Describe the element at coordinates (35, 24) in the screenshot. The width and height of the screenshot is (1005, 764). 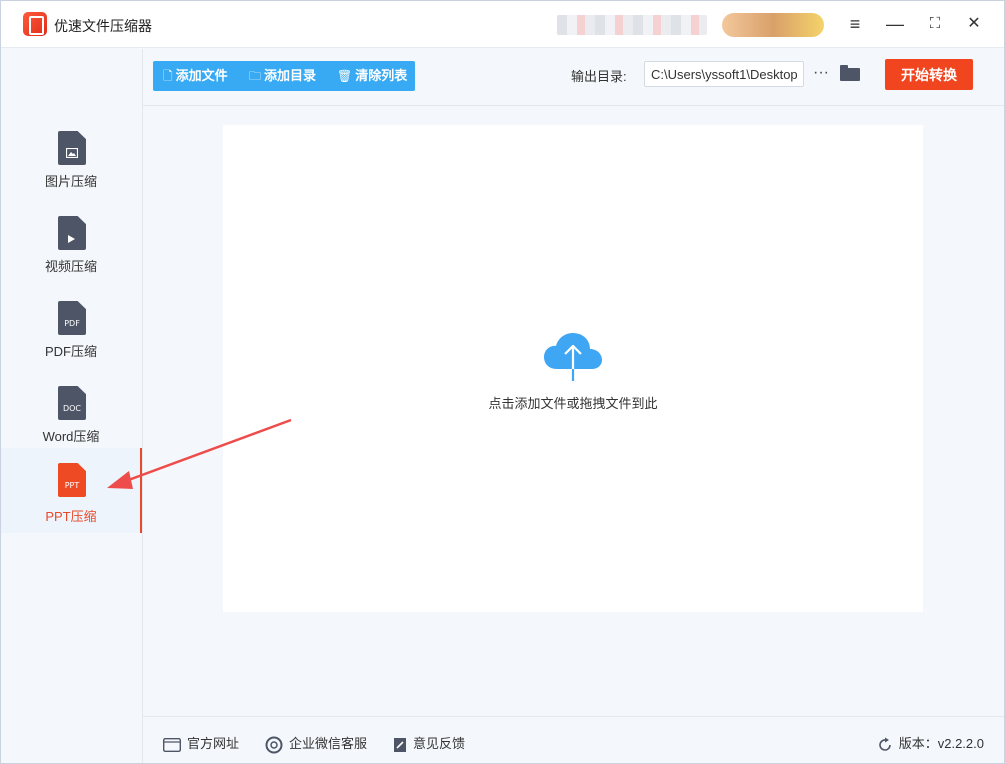
I see `app-logo-icon` at that location.